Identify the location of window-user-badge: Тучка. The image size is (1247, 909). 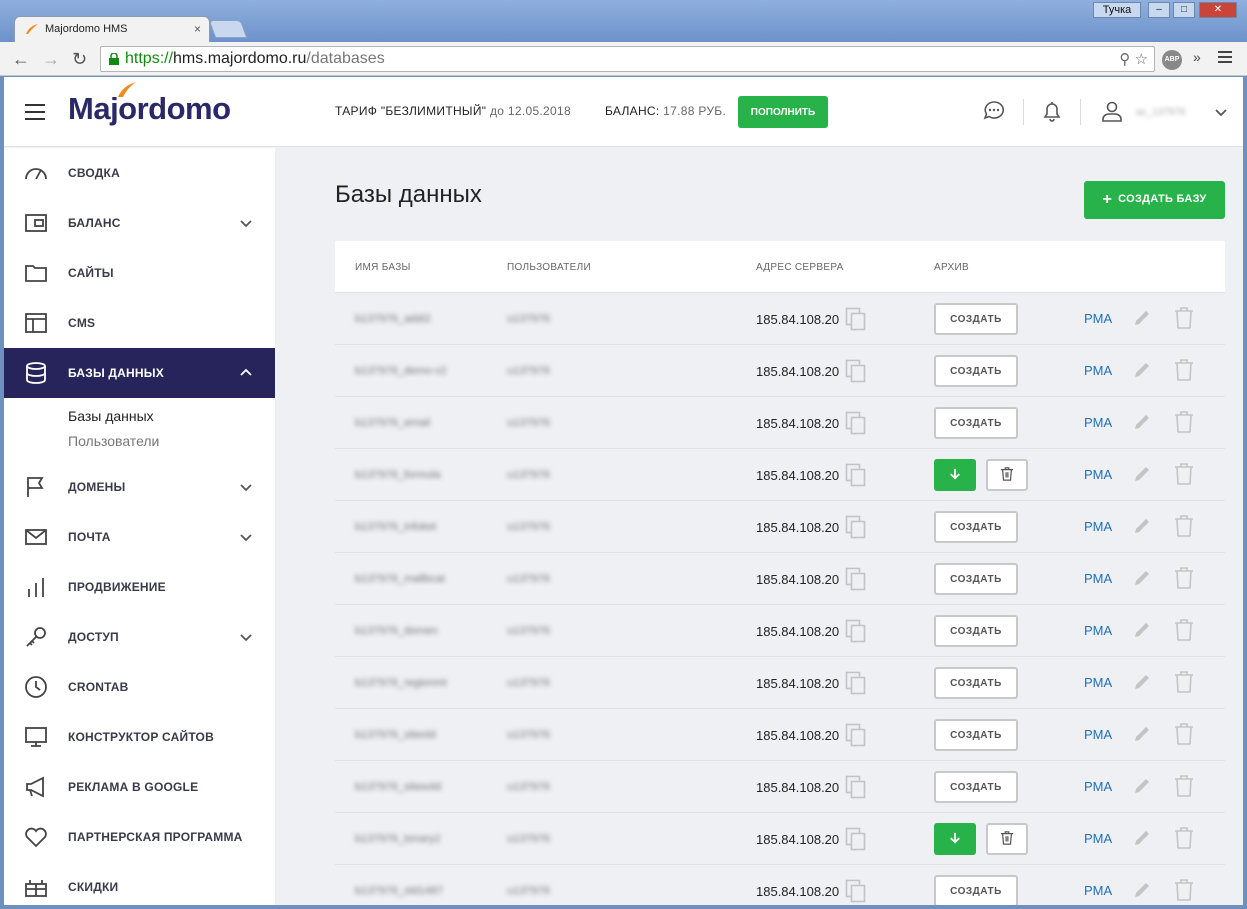
(1117, 10).